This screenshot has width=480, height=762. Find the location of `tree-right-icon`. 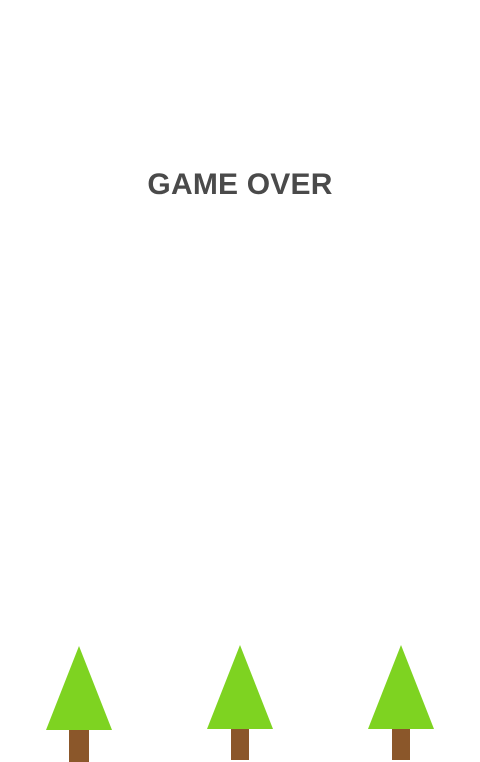

tree-right-icon is located at coordinates (401, 703).